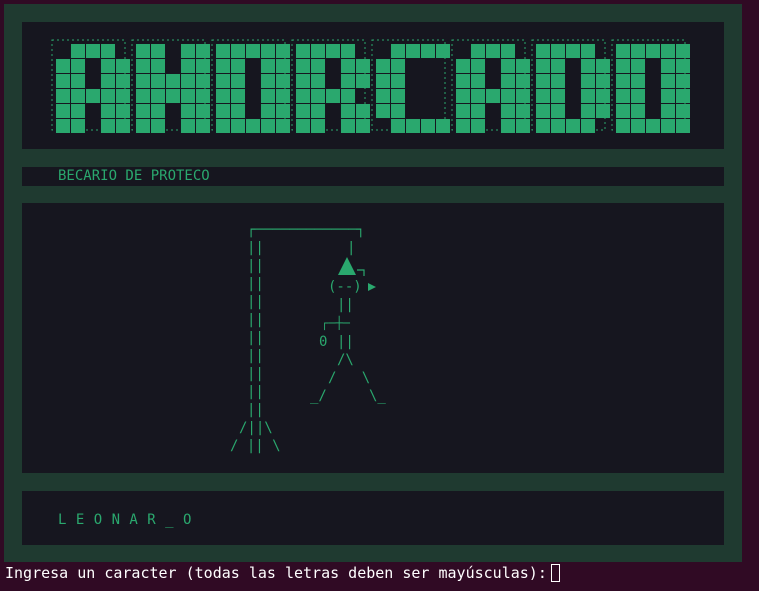 The width and height of the screenshot is (759, 591). I want to click on figure-face: (--), so click(345, 287).